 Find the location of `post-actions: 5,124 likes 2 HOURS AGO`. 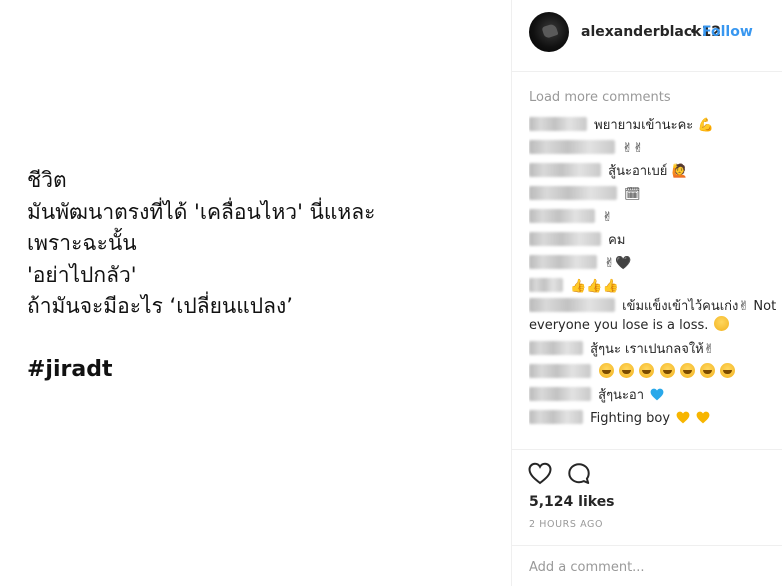

post-actions: 5,124 likes 2 HOURS AGO is located at coordinates (647, 494).